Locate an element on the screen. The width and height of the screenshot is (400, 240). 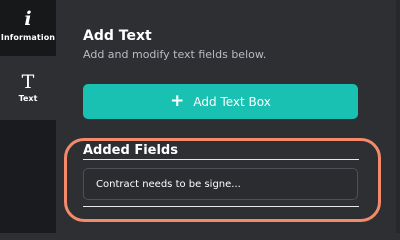
panel-subtitle: Add and modify text fields below. is located at coordinates (175, 54).